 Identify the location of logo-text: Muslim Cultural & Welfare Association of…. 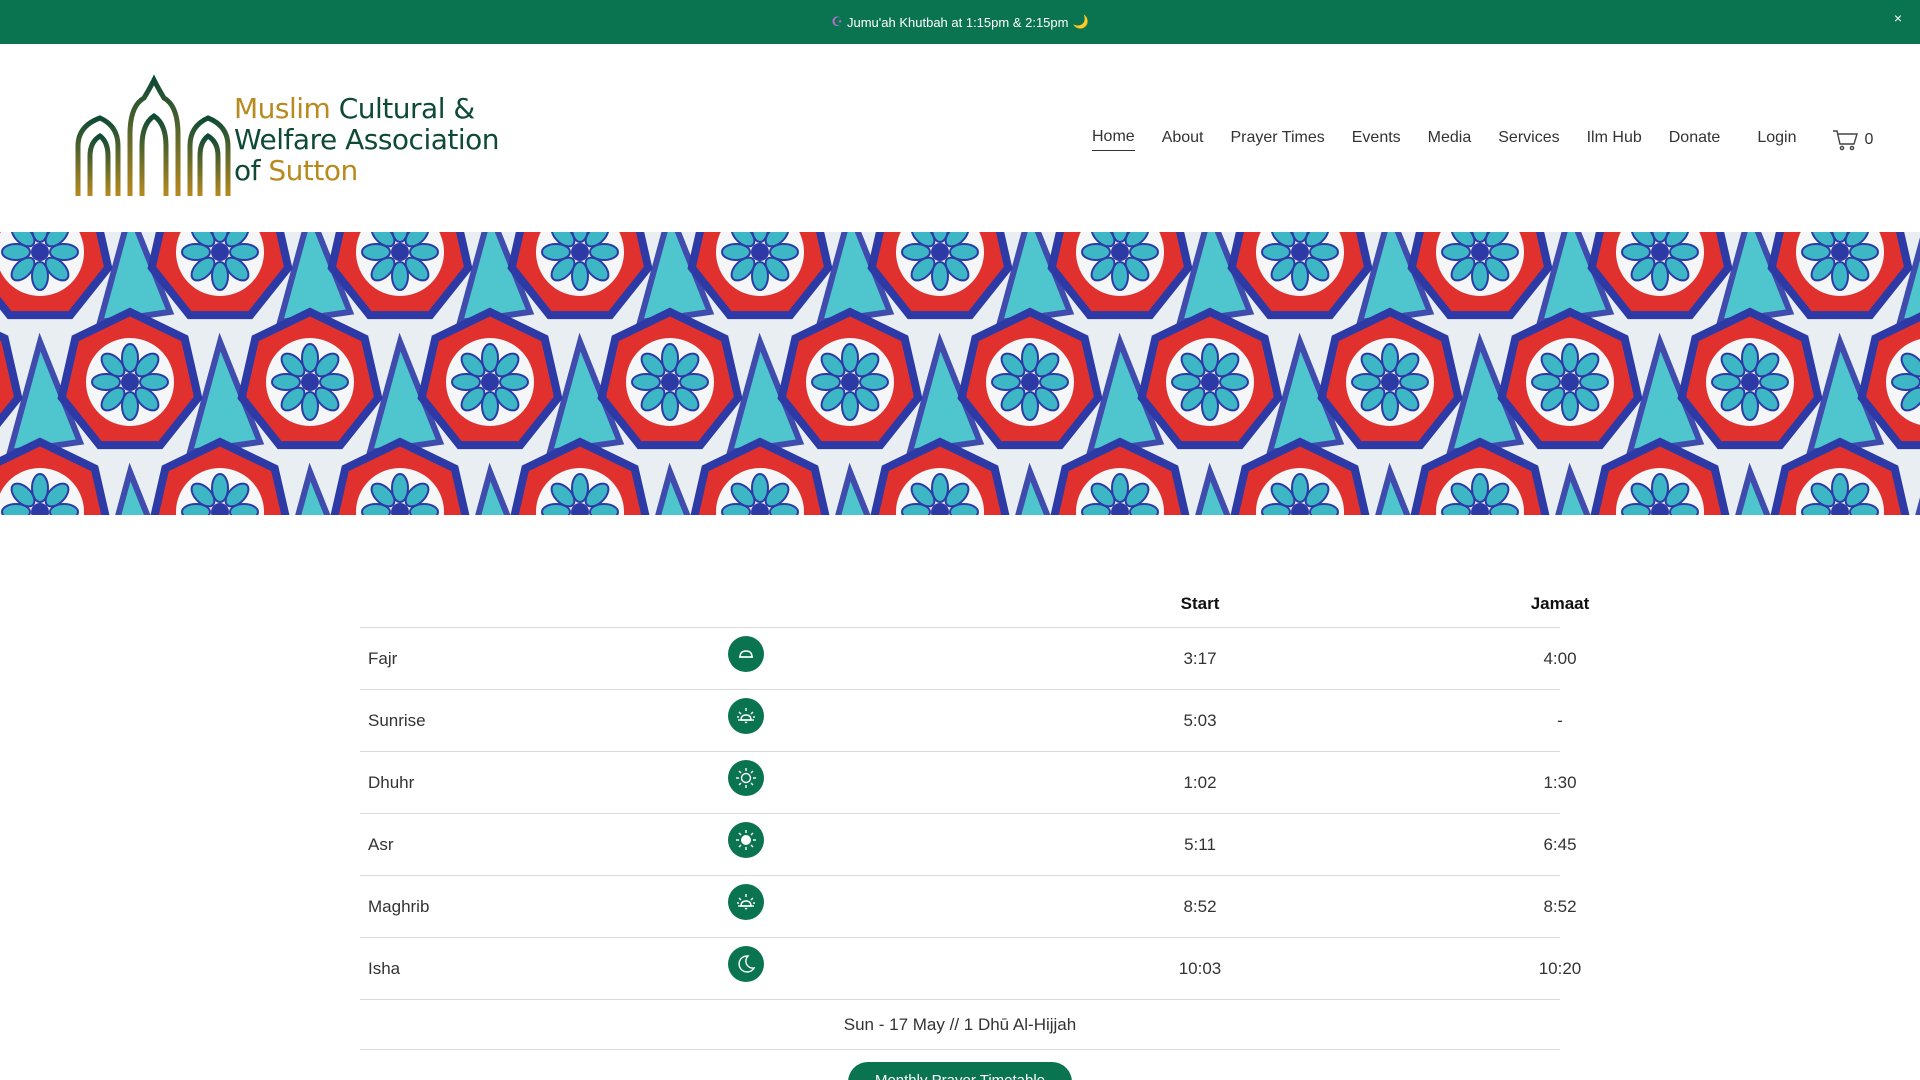
(367, 139).